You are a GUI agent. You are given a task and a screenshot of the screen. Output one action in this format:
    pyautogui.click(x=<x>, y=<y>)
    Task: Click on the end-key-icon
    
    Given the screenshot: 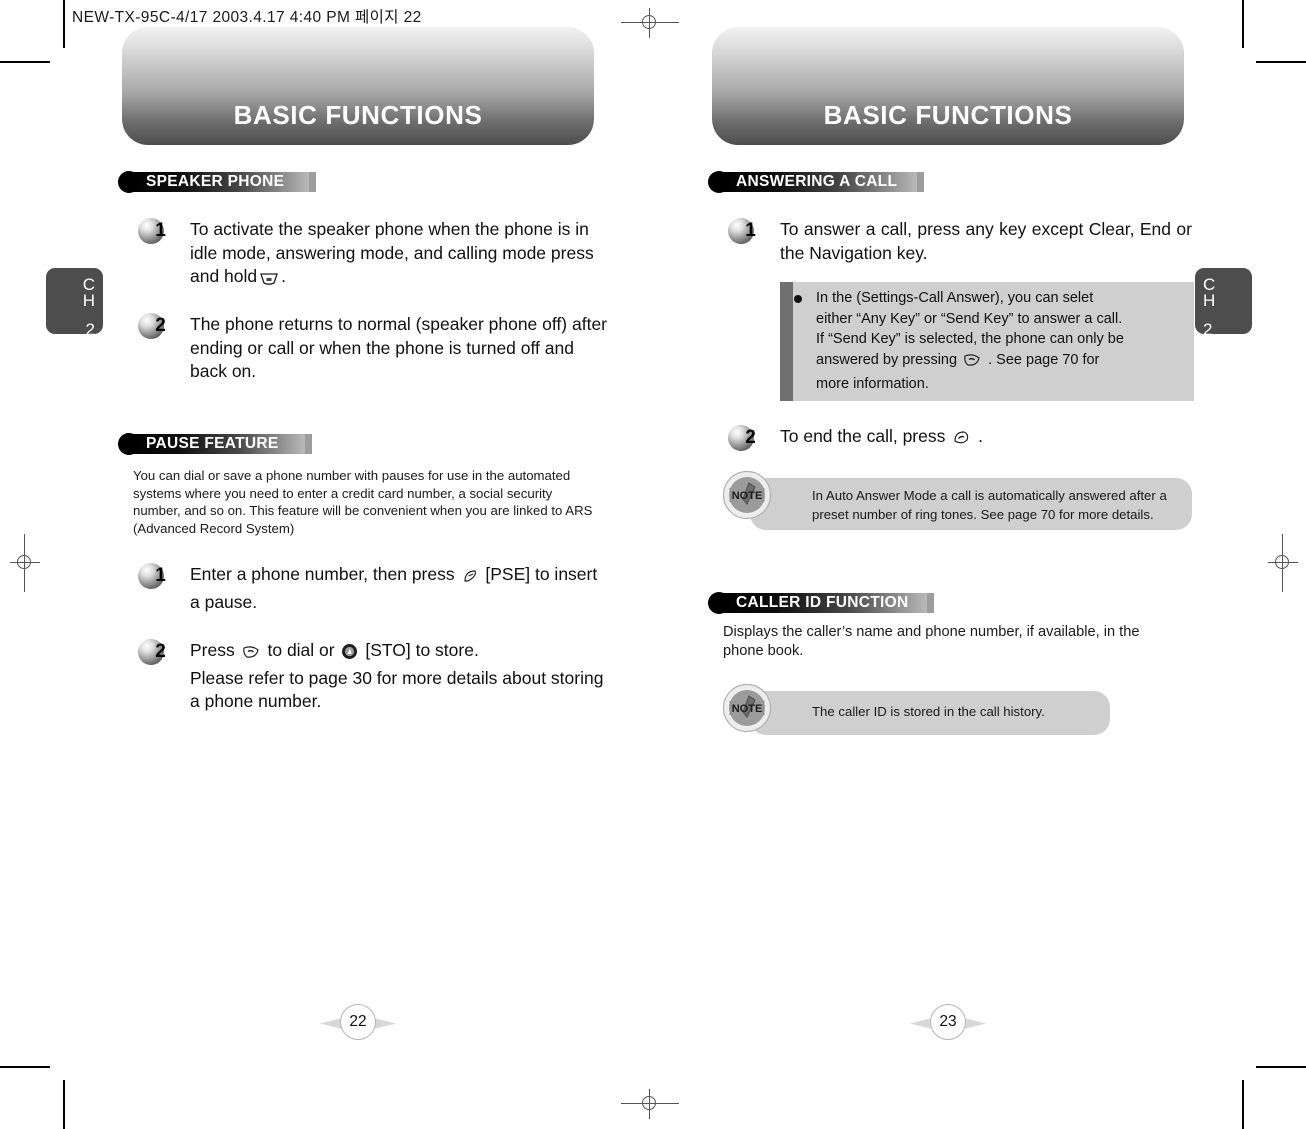 What is the action you would take?
    pyautogui.click(x=961, y=441)
    